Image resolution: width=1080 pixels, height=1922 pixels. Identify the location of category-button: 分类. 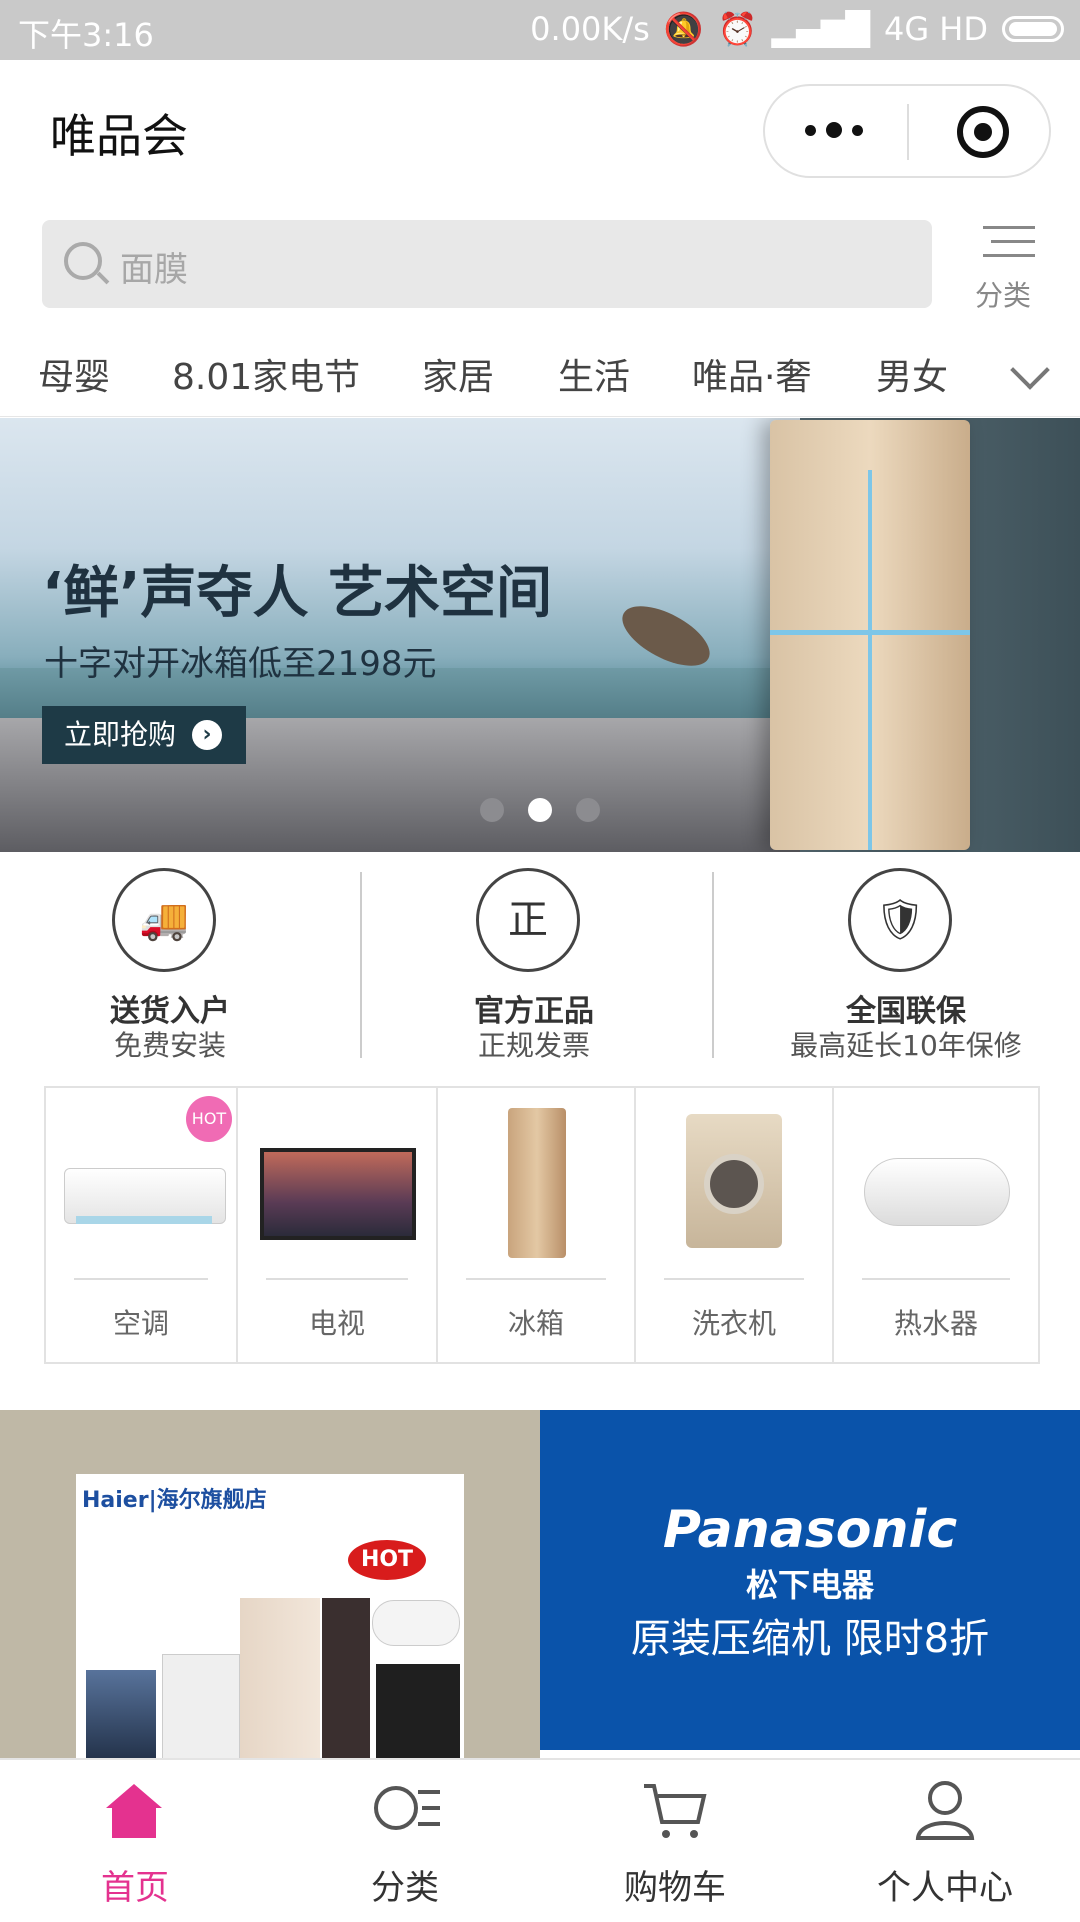
(1010, 267).